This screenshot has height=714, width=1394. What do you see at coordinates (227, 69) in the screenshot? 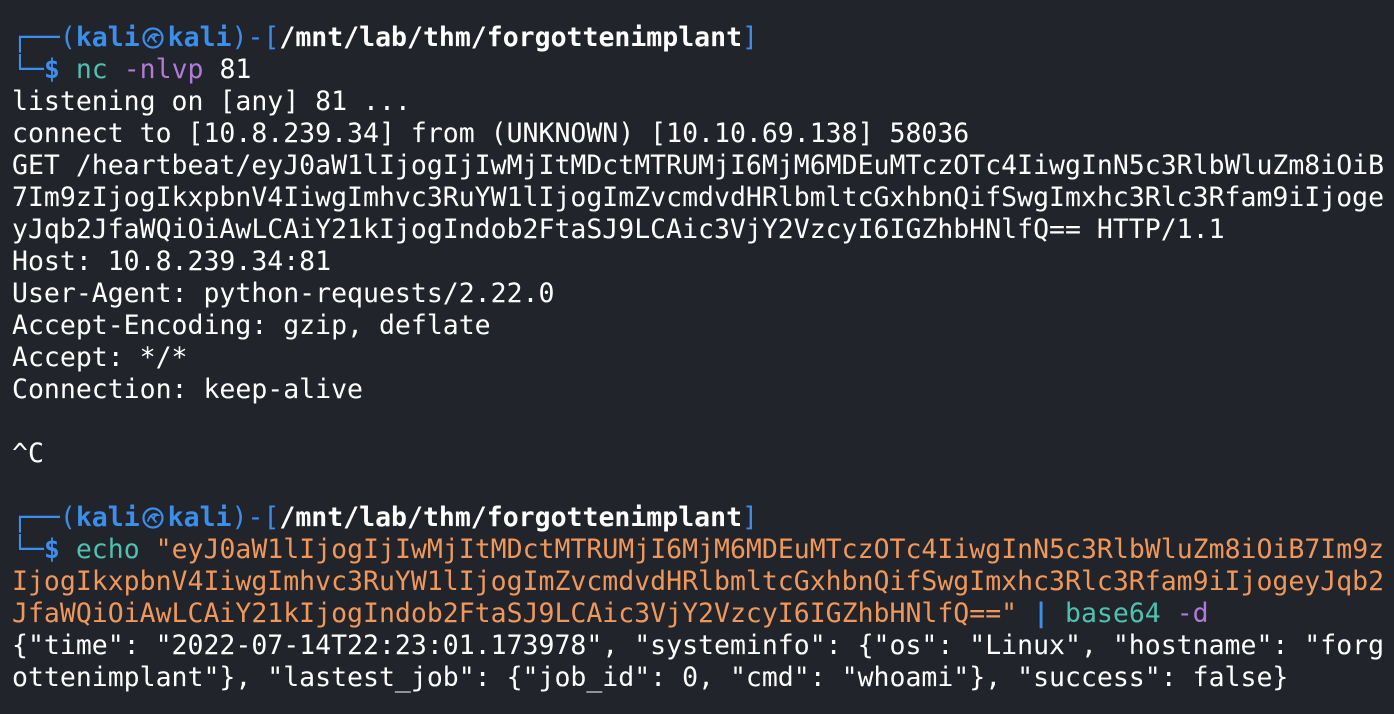
I see `command-port: 81` at bounding box center [227, 69].